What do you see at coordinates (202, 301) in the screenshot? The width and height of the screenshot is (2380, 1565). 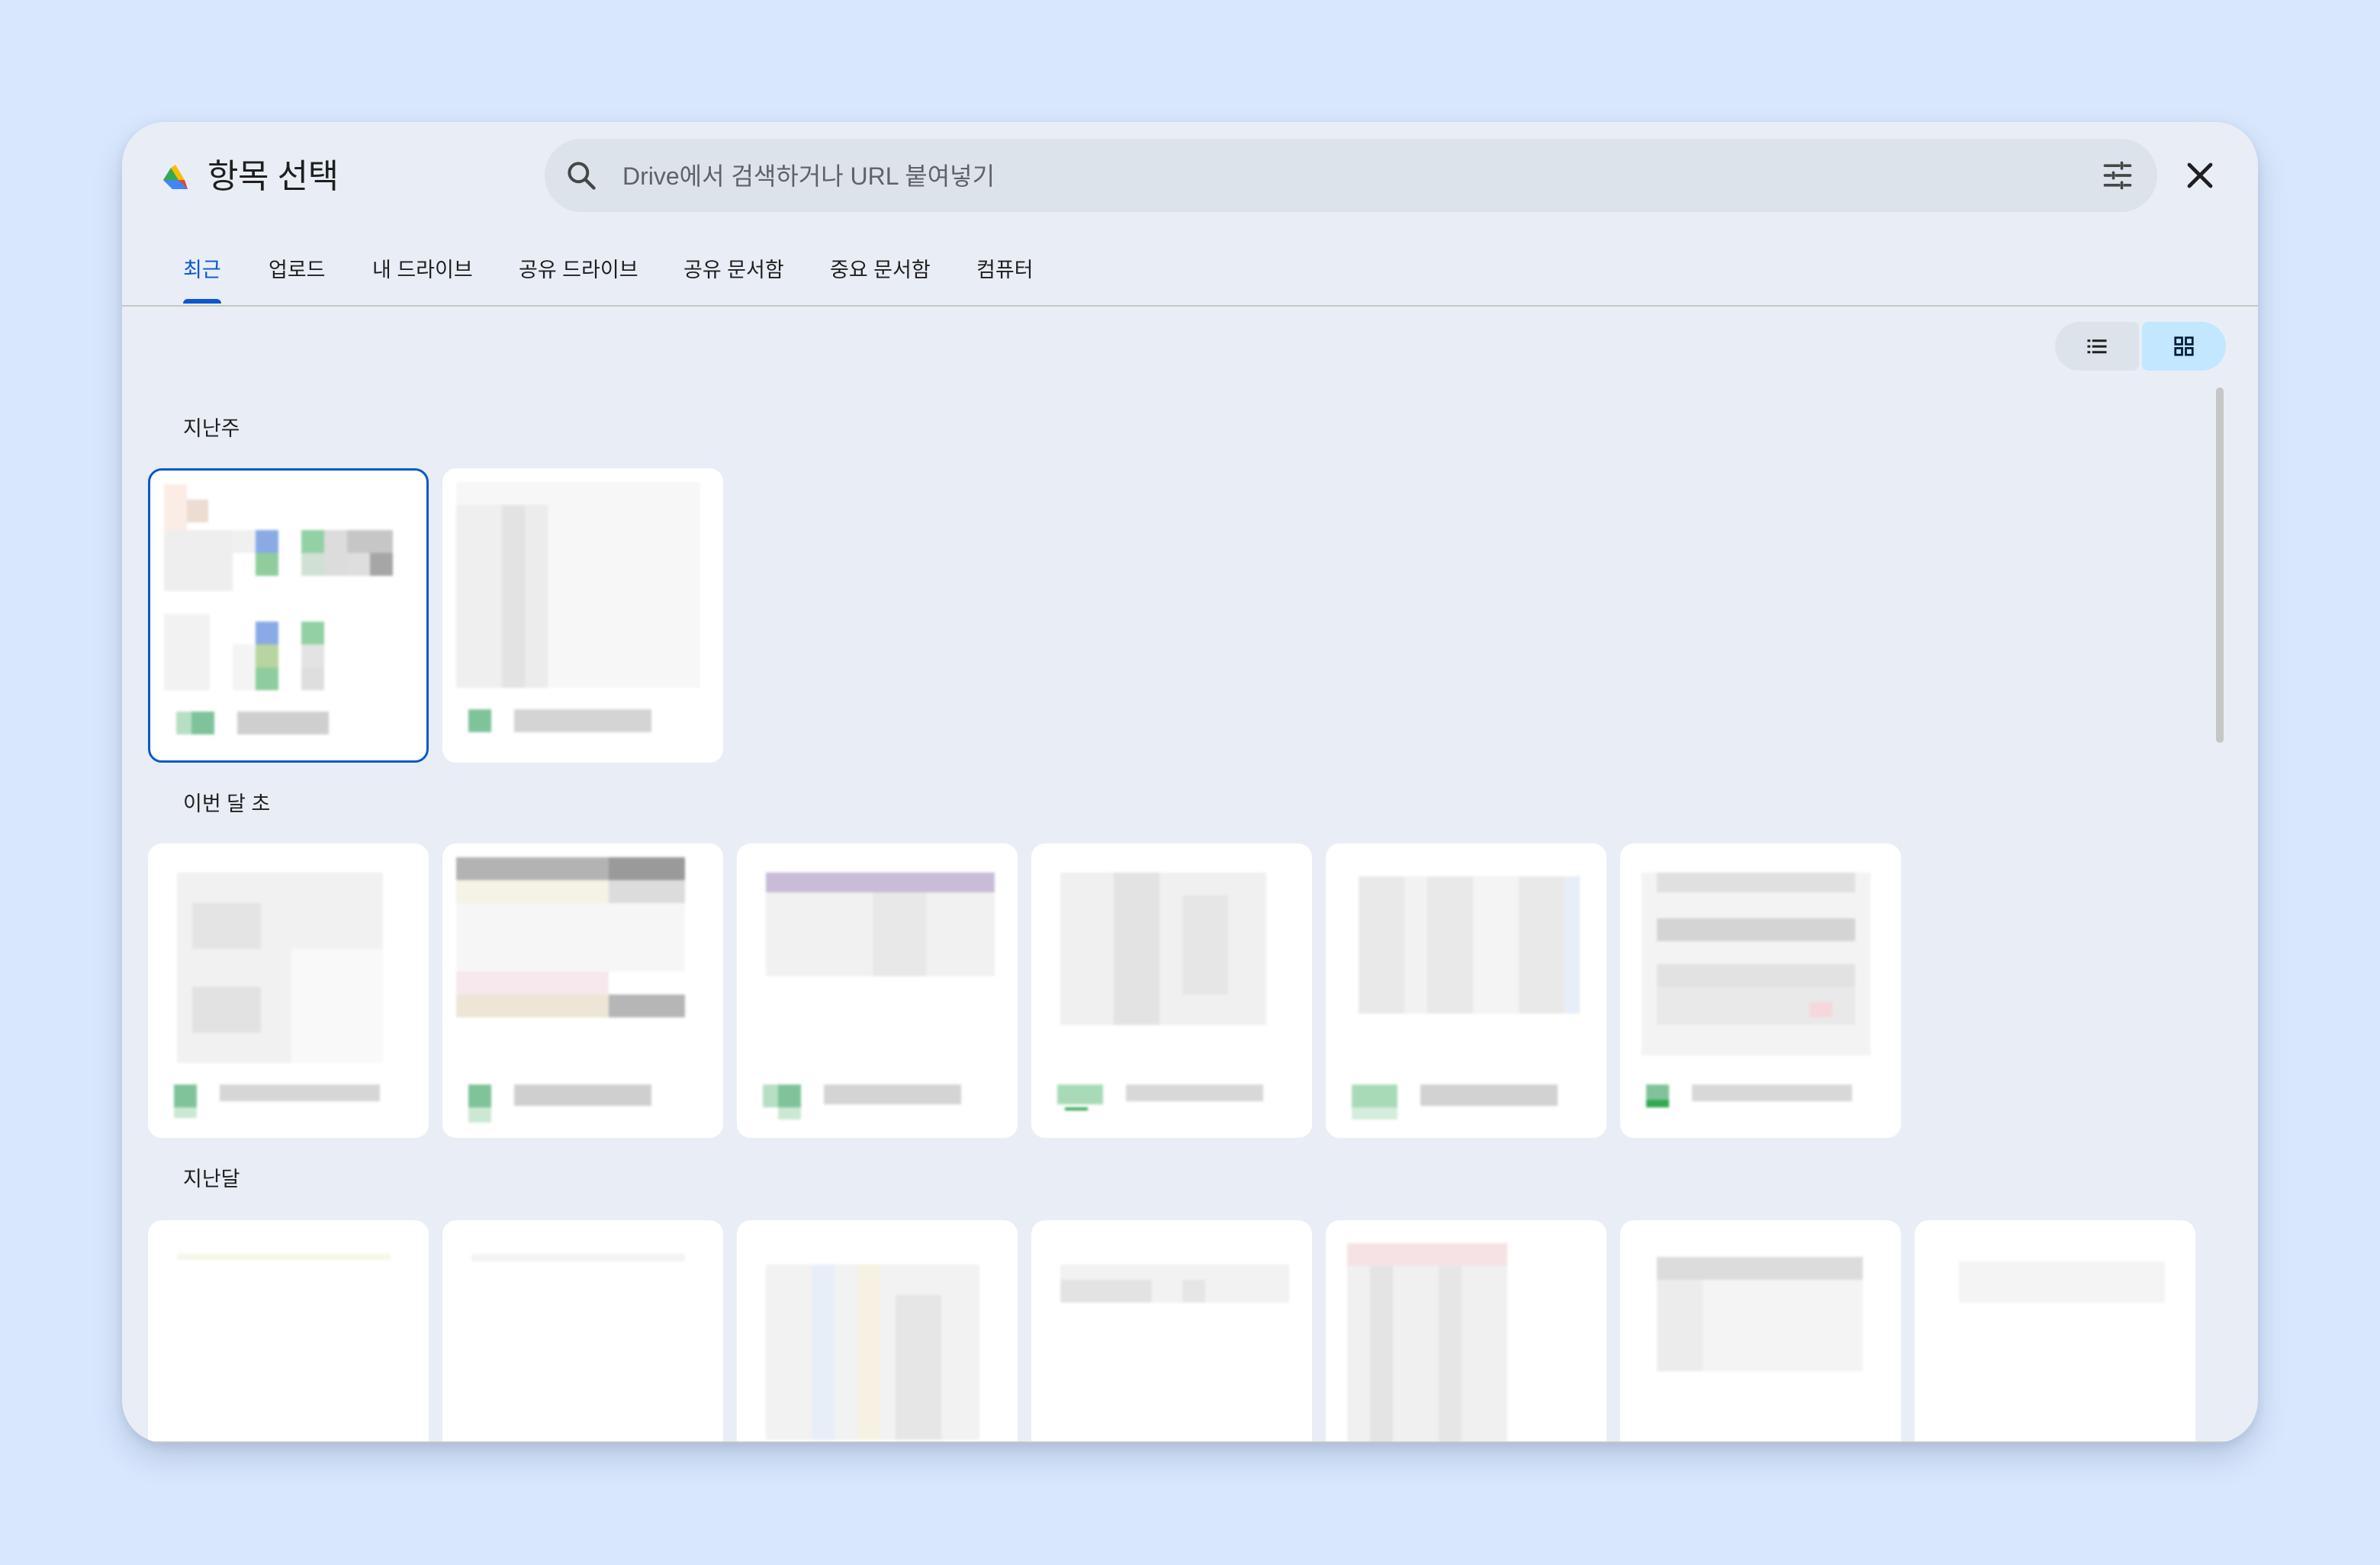 I see `active-tab-indicator` at bounding box center [202, 301].